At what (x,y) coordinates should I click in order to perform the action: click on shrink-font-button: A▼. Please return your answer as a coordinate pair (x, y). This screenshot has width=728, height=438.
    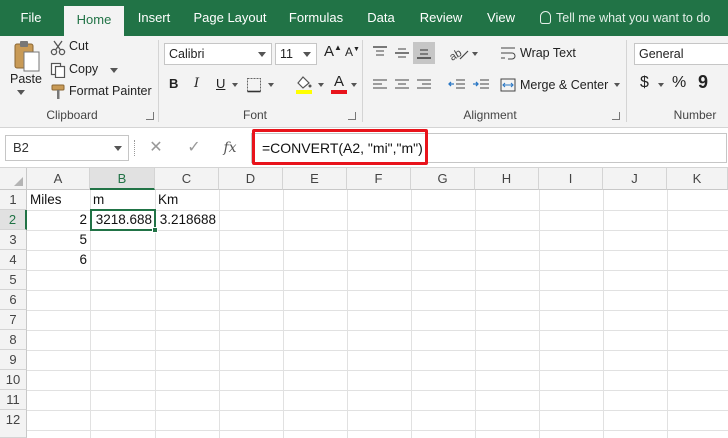
    Looking at the image, I should click on (352, 52).